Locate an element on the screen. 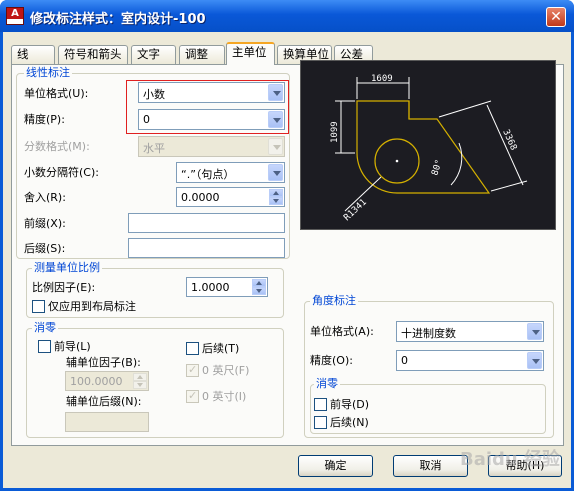 This screenshot has height=491, width=574. highlight-box is located at coordinates (207, 107).